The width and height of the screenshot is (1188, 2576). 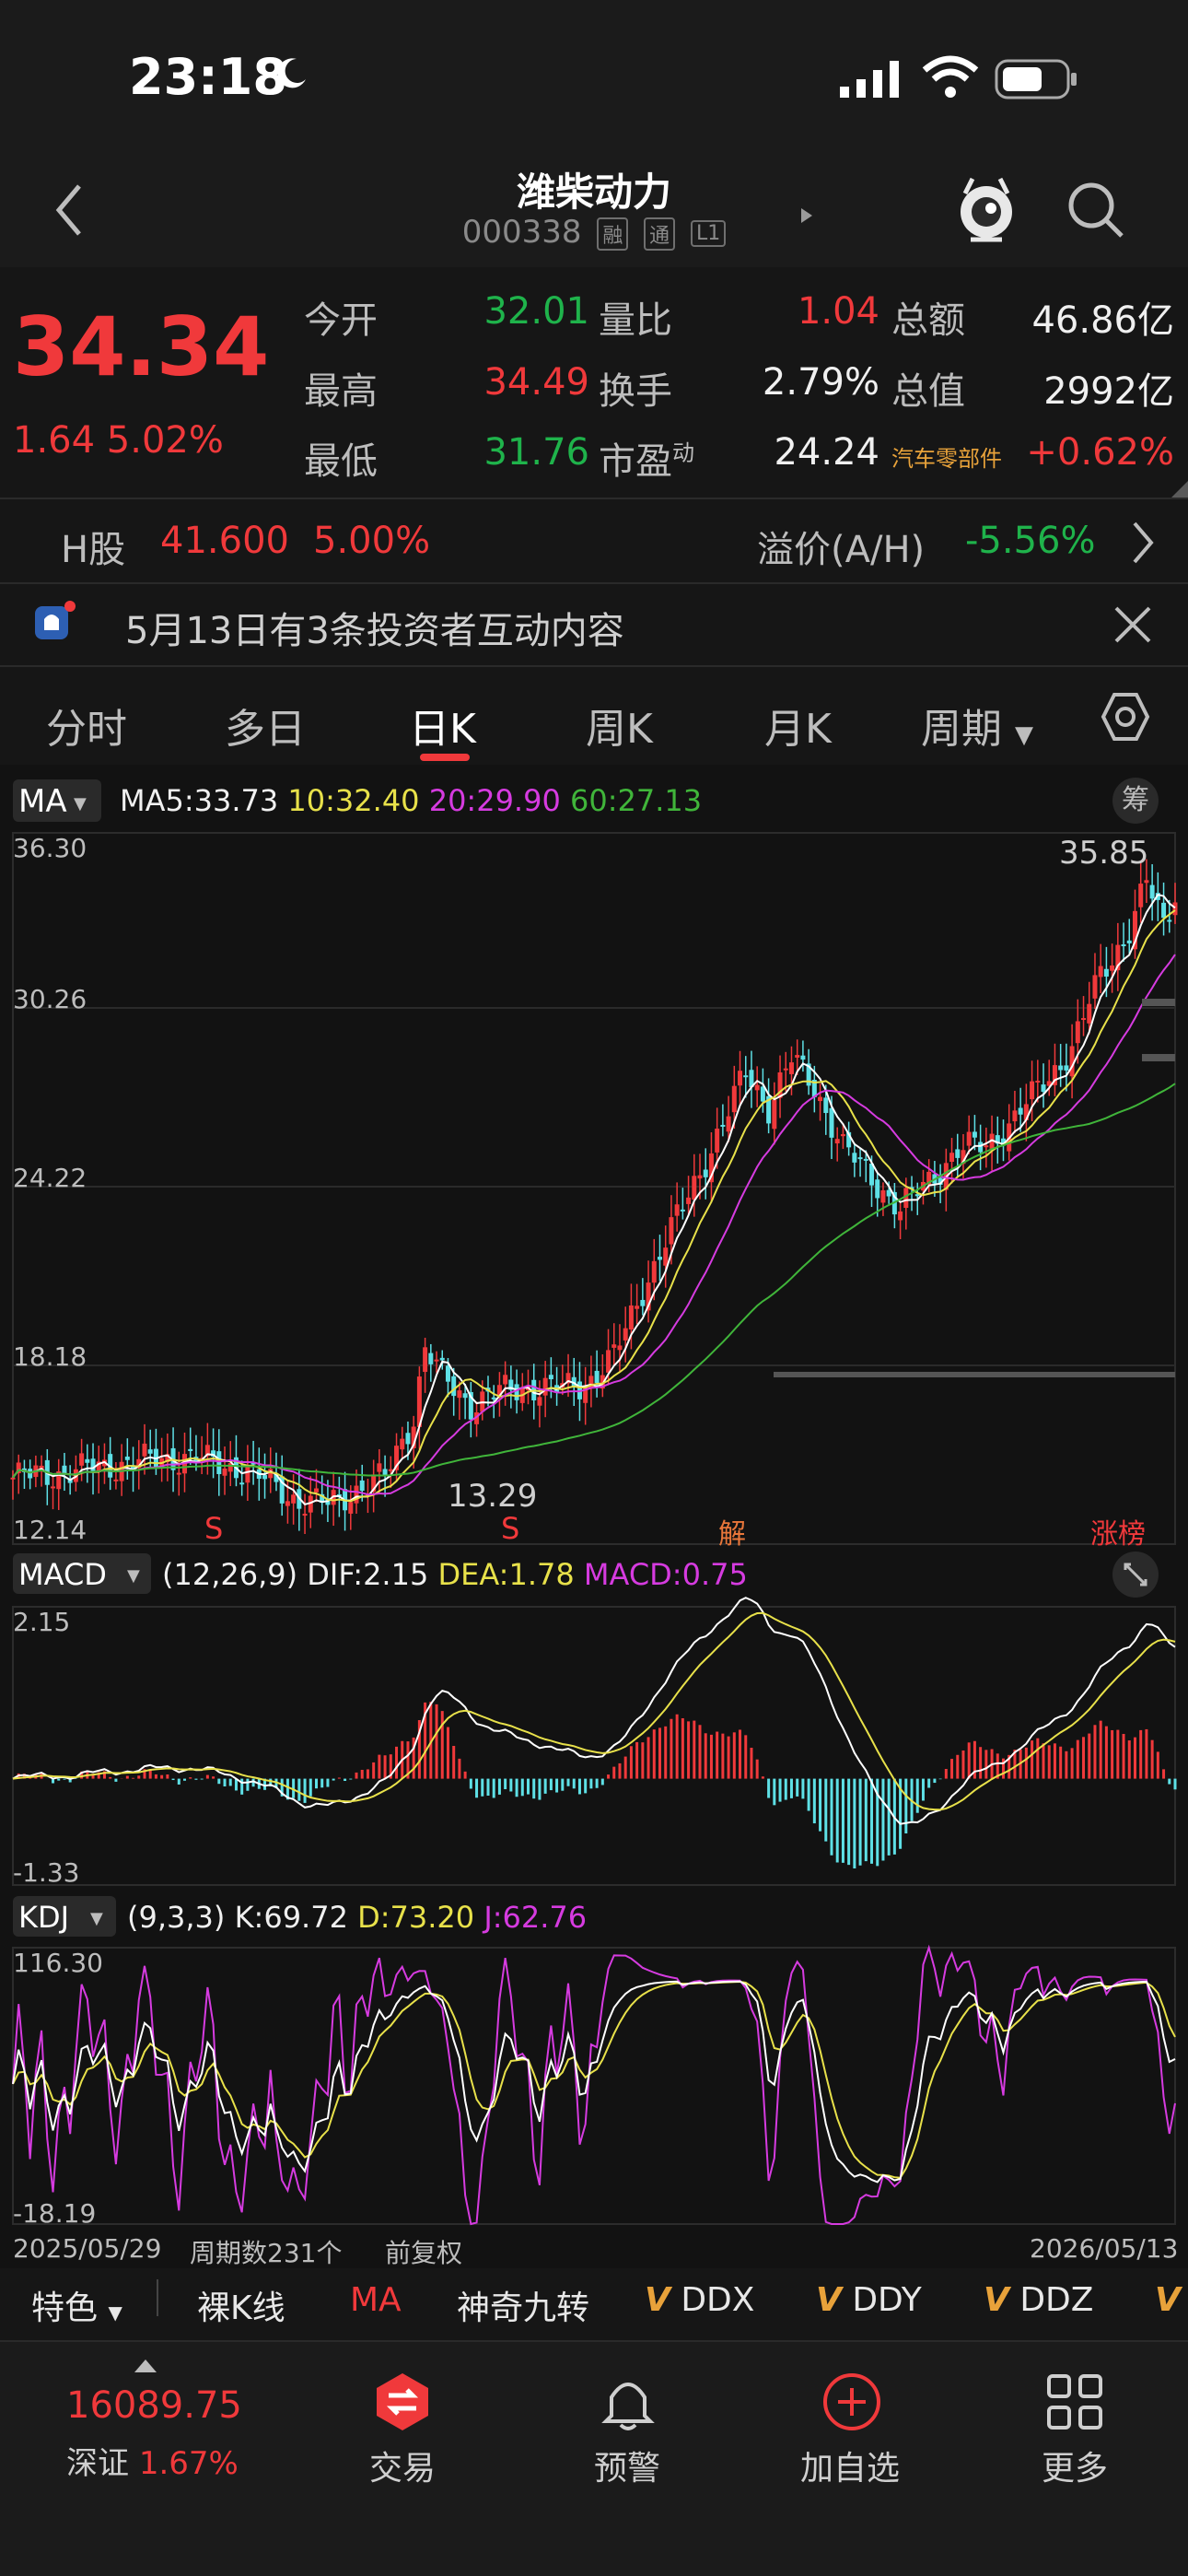 What do you see at coordinates (50, 1530) in the screenshot?
I see `y-tick: 12.14` at bounding box center [50, 1530].